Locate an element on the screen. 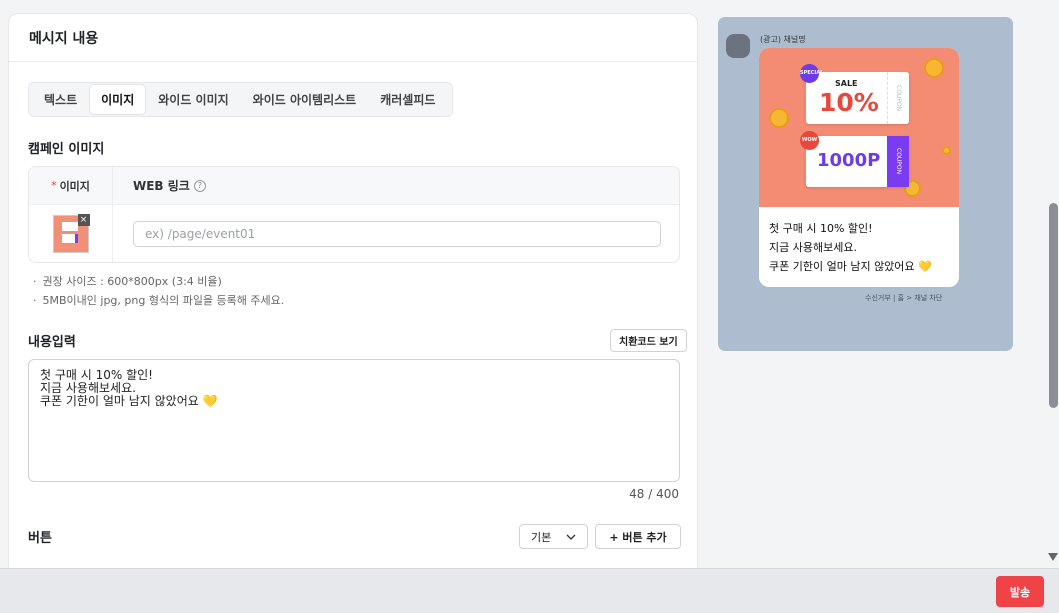  campaign-banner-image: SALE 10% COUPON 1000P COUPON SPECIAL WOW is located at coordinates (859, 127).